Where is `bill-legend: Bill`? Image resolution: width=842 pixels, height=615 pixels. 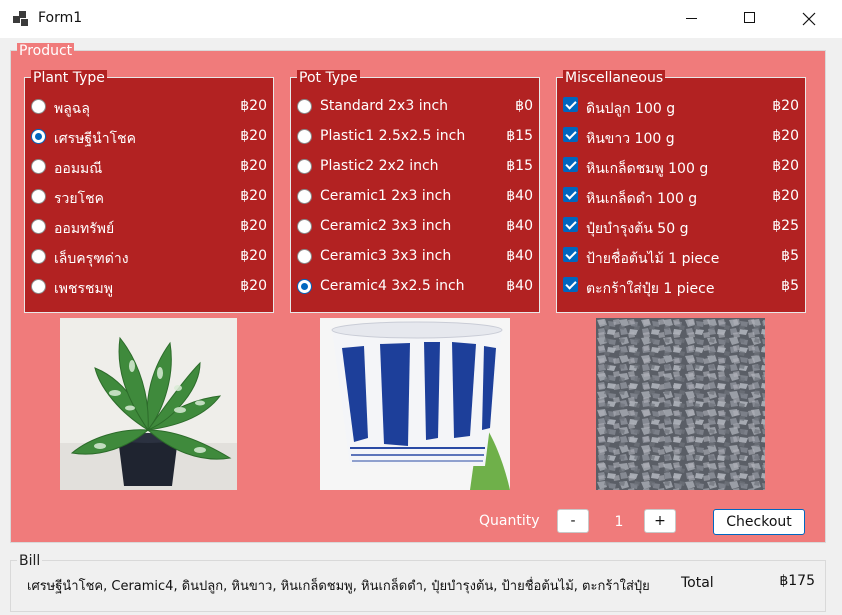 bill-legend: Bill is located at coordinates (30, 561).